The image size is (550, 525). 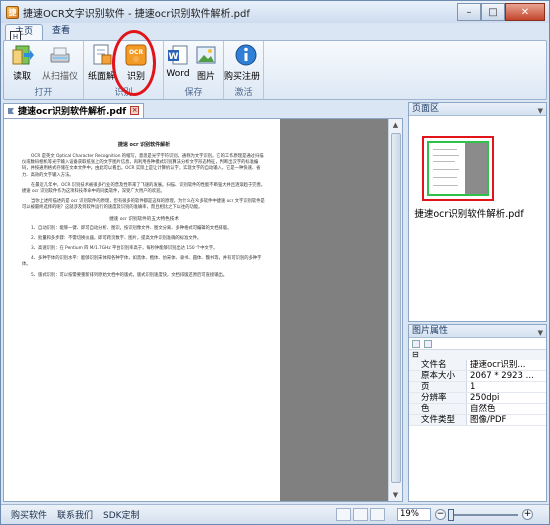 What do you see at coordinates (11, 111) in the screenshot?
I see `pin-icon` at bounding box center [11, 111].